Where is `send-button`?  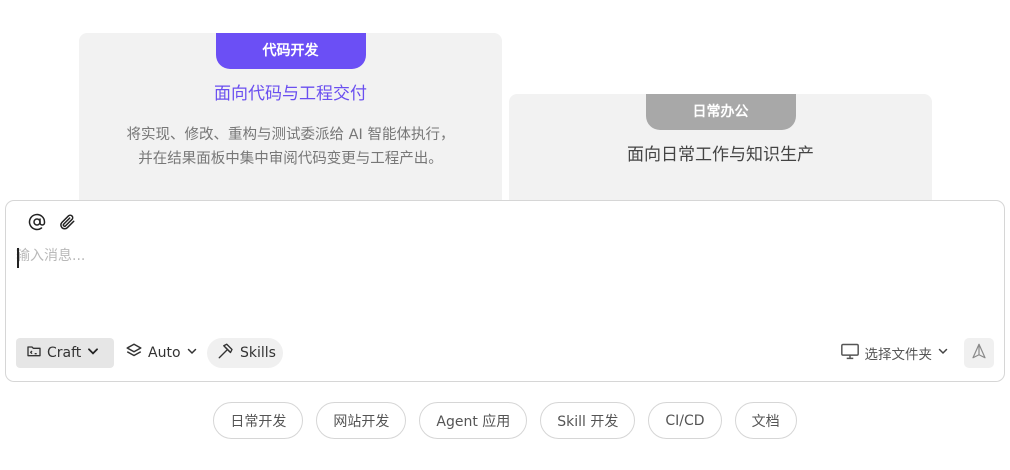 send-button is located at coordinates (979, 353).